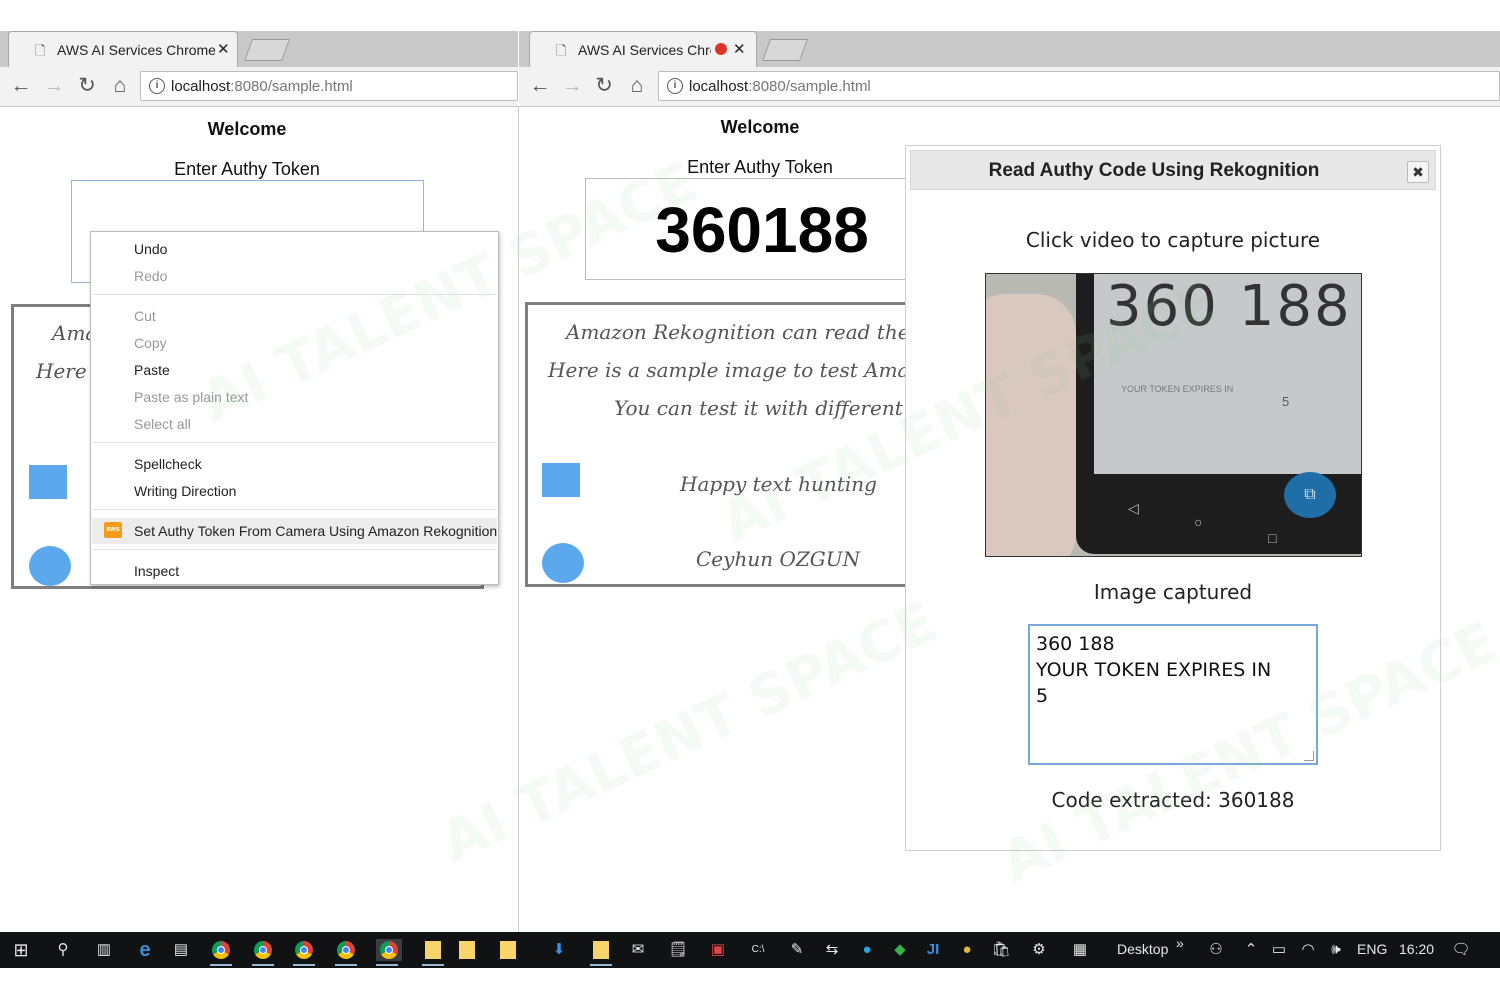 The image size is (1500, 1000). I want to click on menu-item-redo: Redo, so click(150, 276).